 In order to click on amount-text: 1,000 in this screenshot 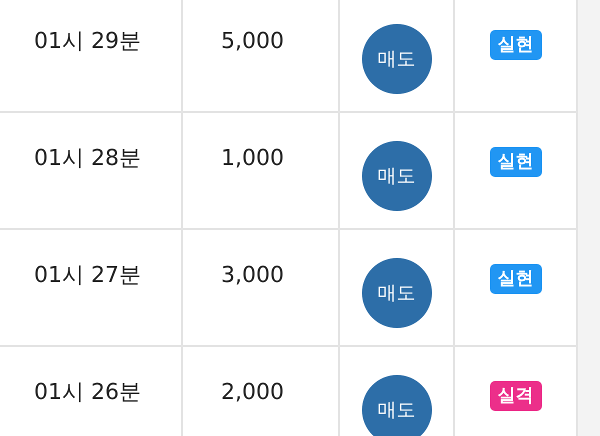, I will do `click(252, 158)`.